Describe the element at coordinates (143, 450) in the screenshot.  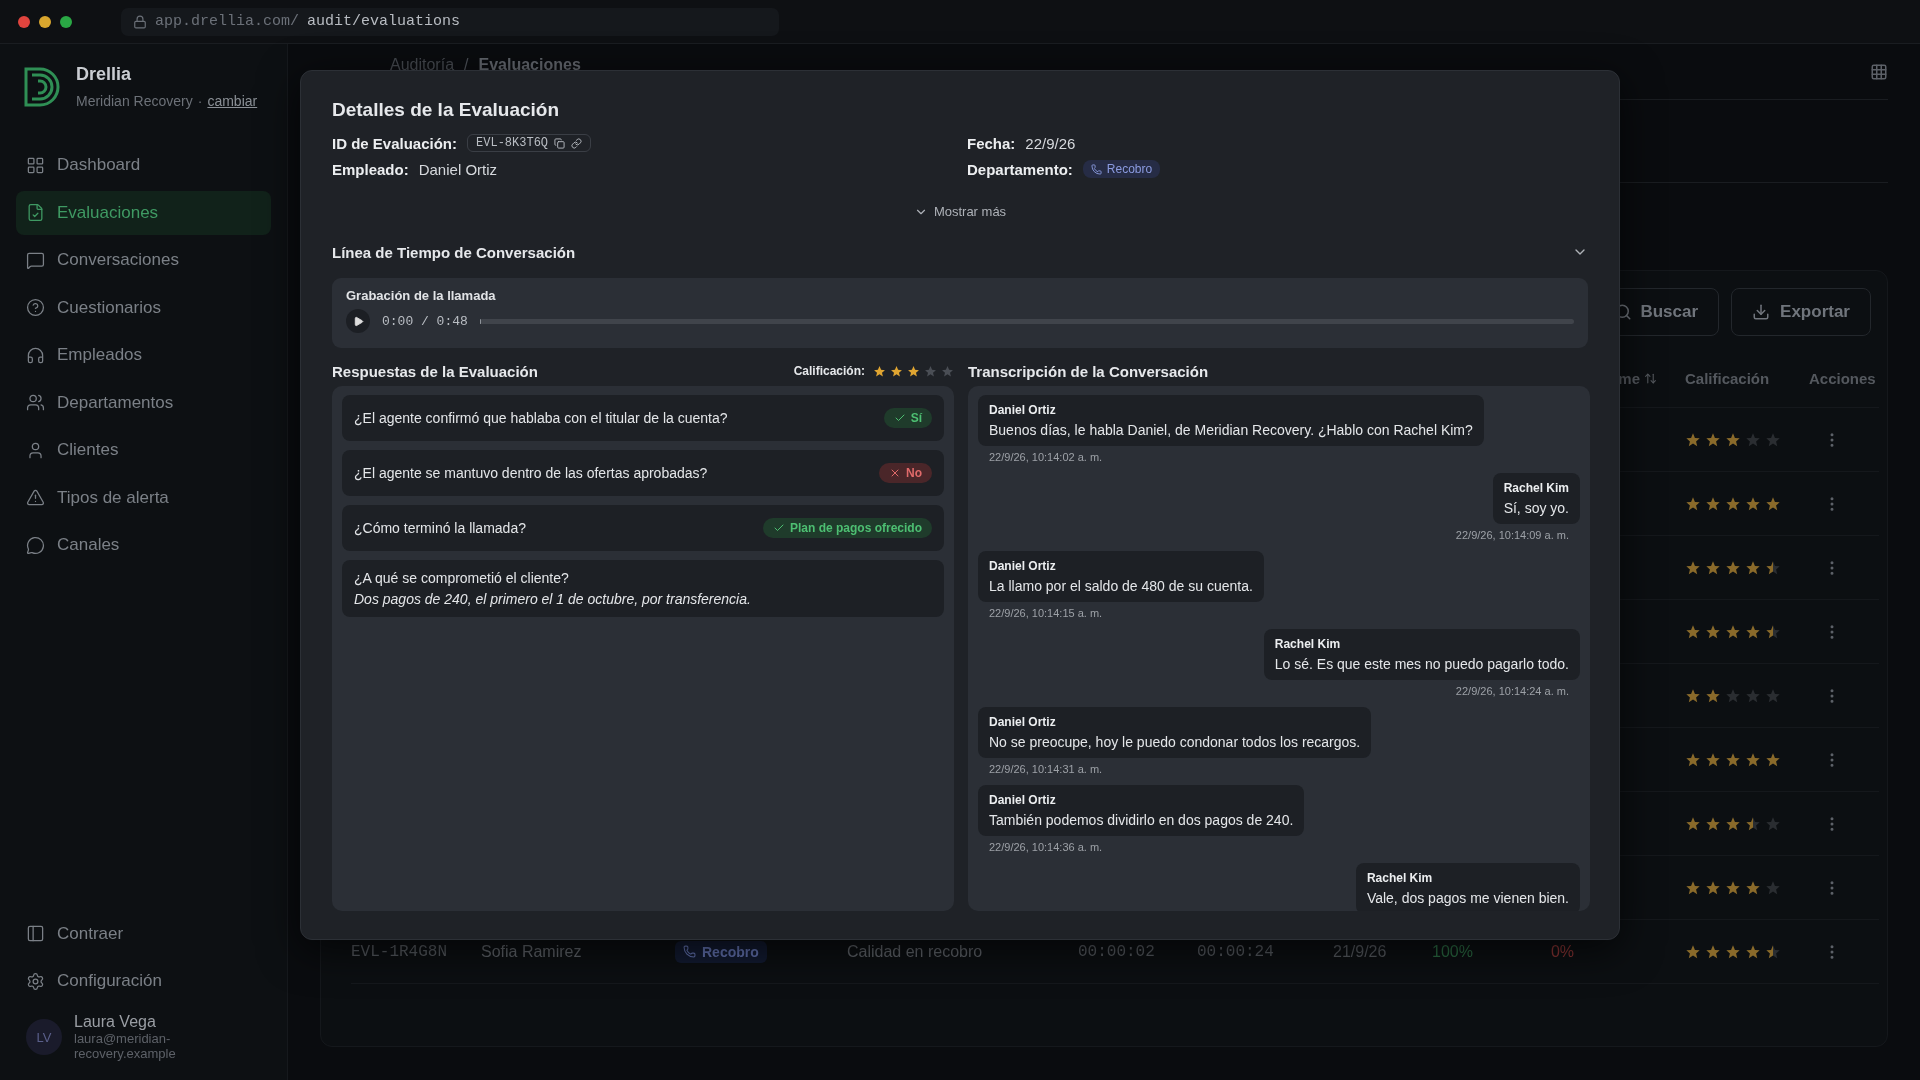
I see `sidebar-item: Clientes` at that location.